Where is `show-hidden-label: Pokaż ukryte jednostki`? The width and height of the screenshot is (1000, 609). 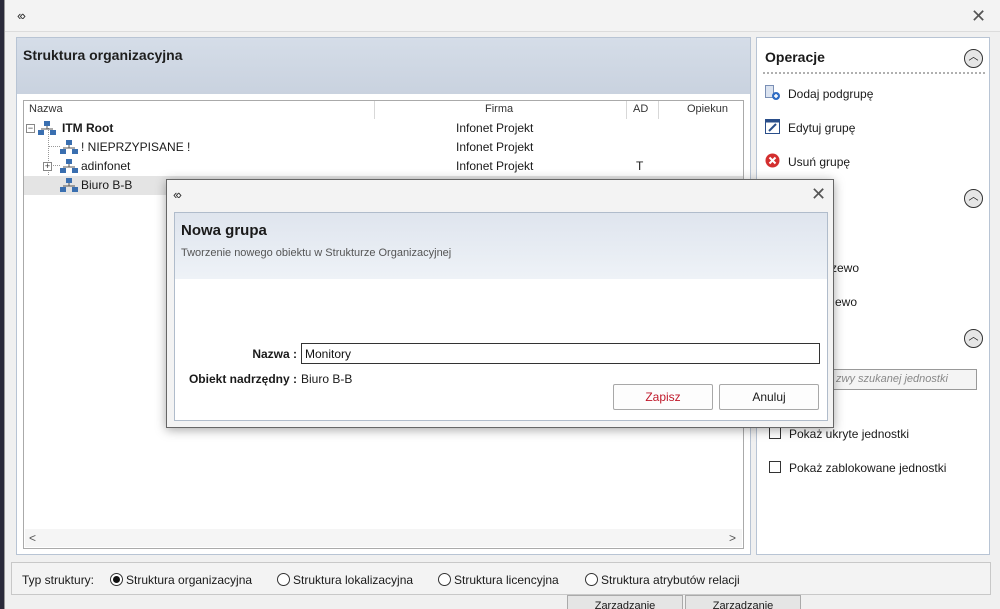 show-hidden-label: Pokaż ukryte jednostki is located at coordinates (849, 434).